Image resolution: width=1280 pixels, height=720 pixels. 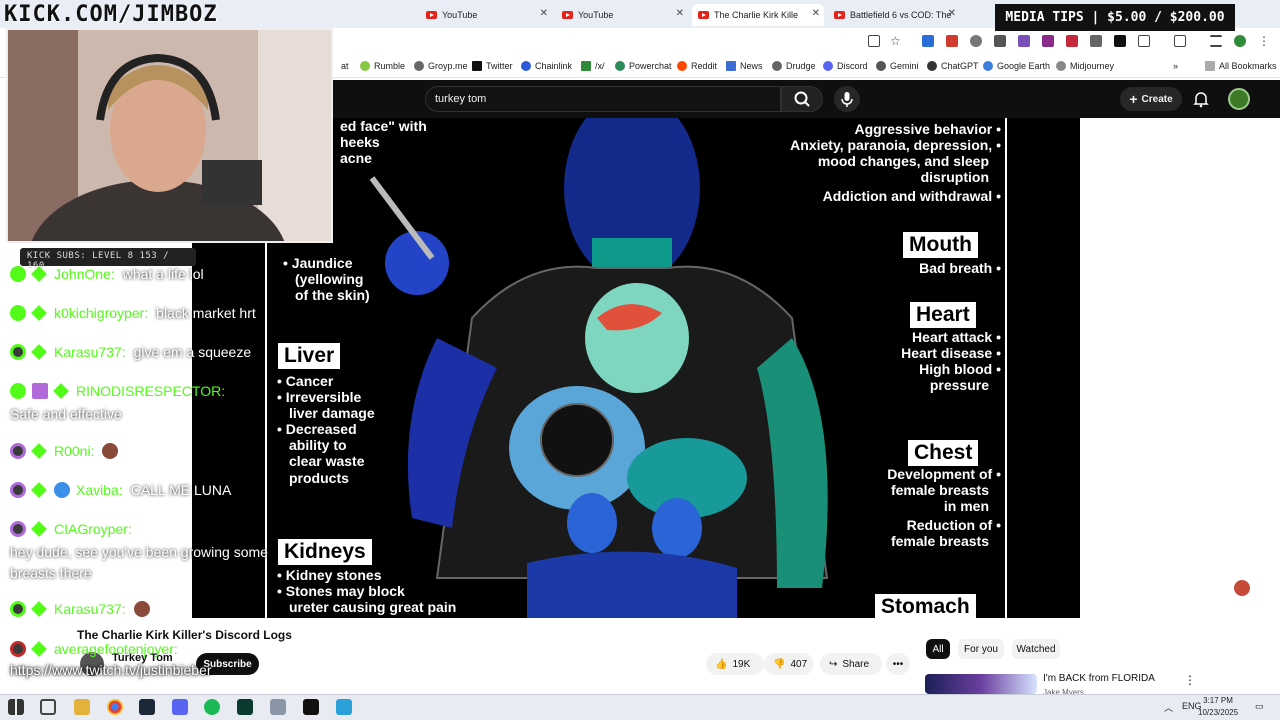 I want to click on spotify-icon, so click(x=212, y=707).